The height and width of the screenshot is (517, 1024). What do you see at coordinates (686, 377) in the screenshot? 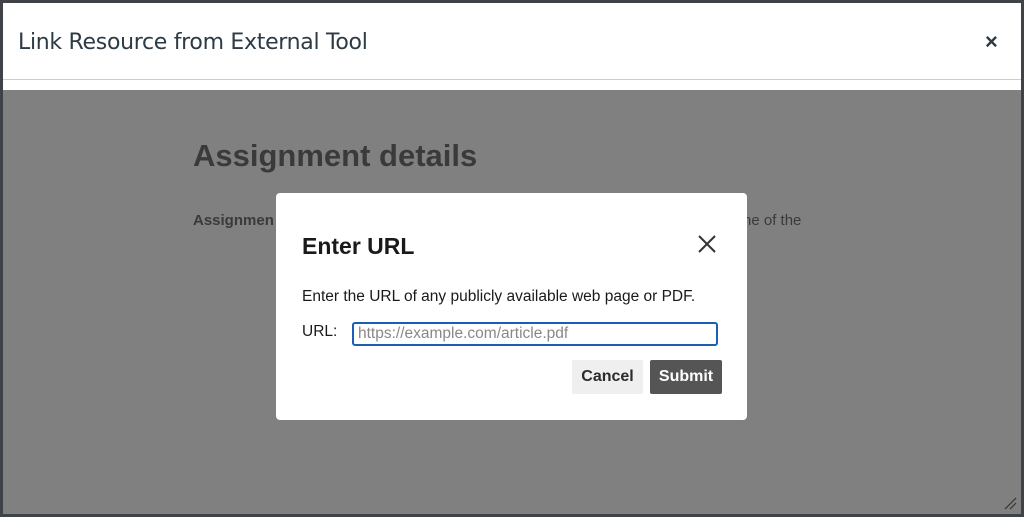
I see `submit-button: Submit` at bounding box center [686, 377].